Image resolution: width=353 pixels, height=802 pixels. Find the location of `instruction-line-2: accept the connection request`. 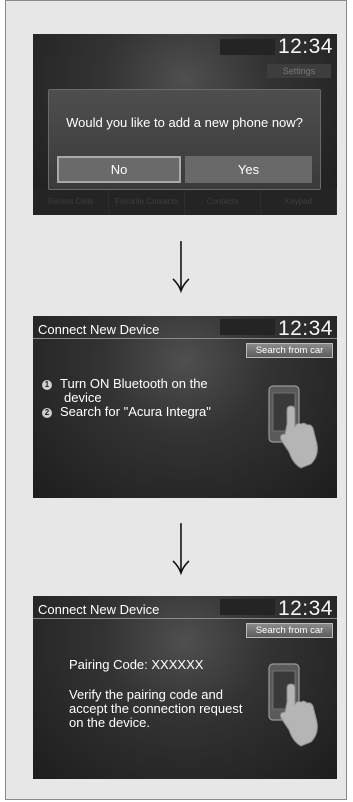

instruction-line-2: accept the connection request is located at coordinates (156, 708).